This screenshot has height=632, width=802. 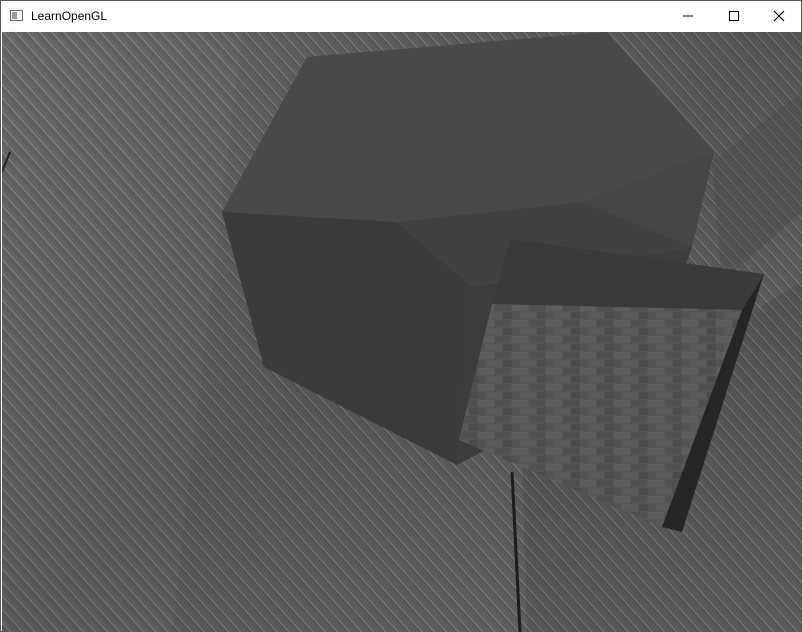 I want to click on close-icon, so click(x=779, y=16).